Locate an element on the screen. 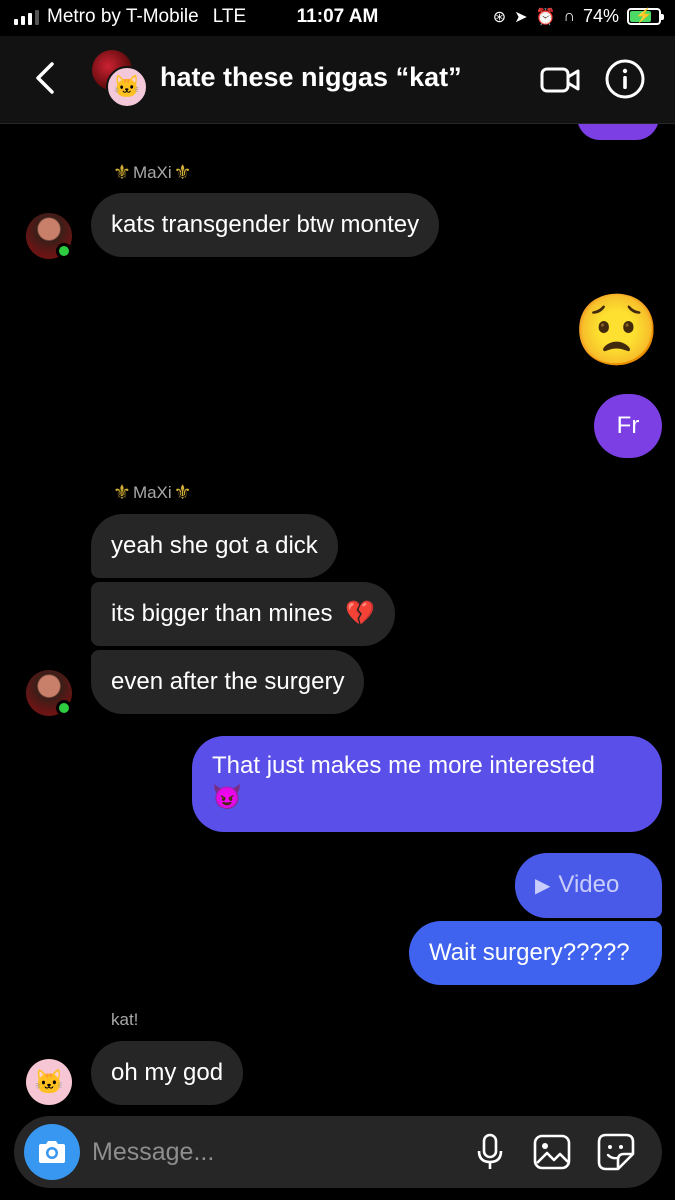  sender-label: kat! is located at coordinates (125, 1019).